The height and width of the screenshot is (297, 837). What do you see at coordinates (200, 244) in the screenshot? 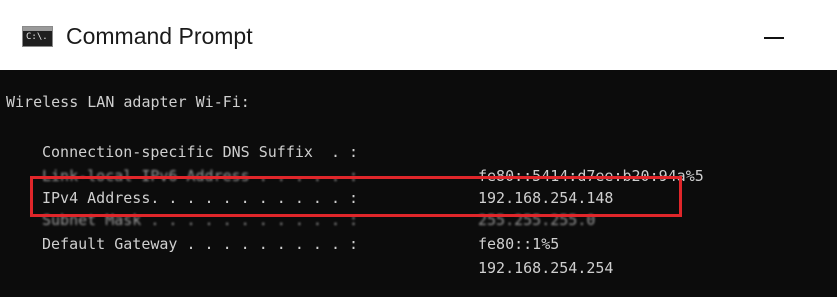
I see `gateway-label: Default Gateway . . . . . . . . . :` at bounding box center [200, 244].